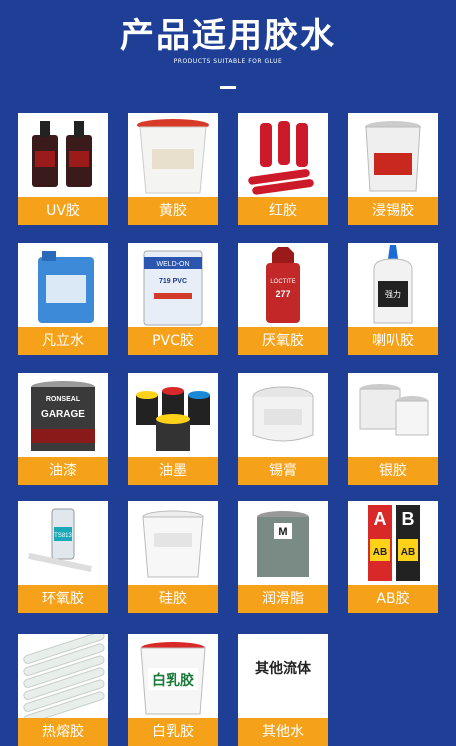 This screenshot has width=456, height=746. Describe the element at coordinates (283, 732) in the screenshot. I see `product-label: 其他水` at that location.